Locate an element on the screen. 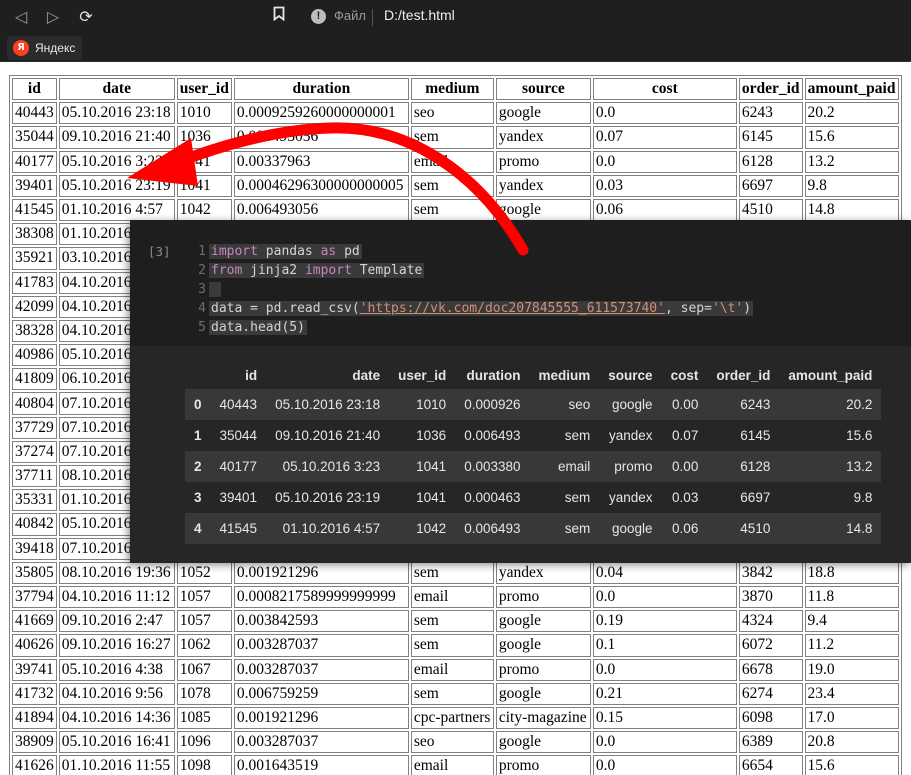 The image size is (911, 775). table-cell: 05.10.2016 16:41 is located at coordinates (116, 742).